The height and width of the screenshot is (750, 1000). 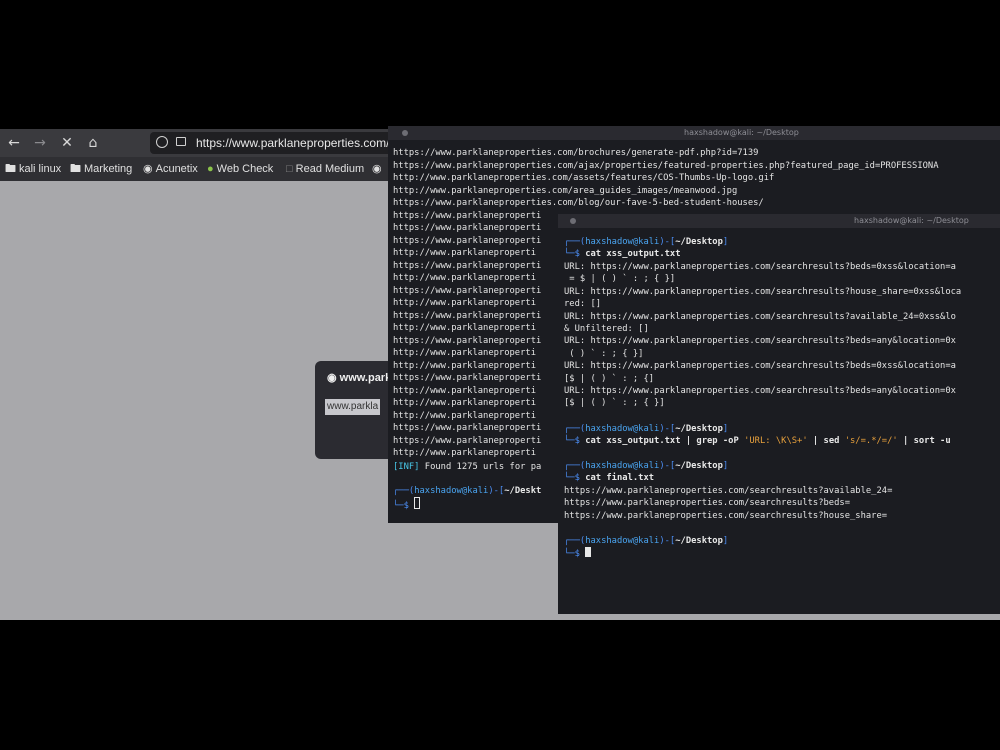 I want to click on back-icon: ←, so click(x=14, y=143).